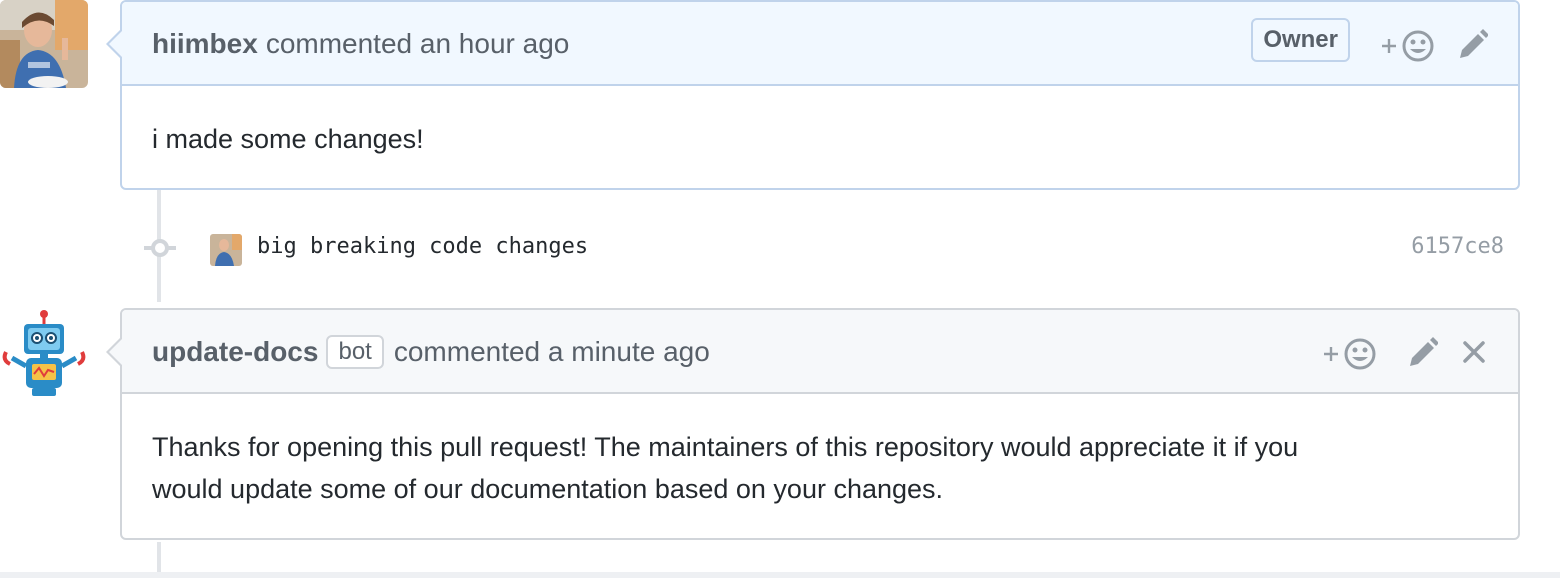 The width and height of the screenshot is (1560, 578). I want to click on avatar, so click(44, 44).